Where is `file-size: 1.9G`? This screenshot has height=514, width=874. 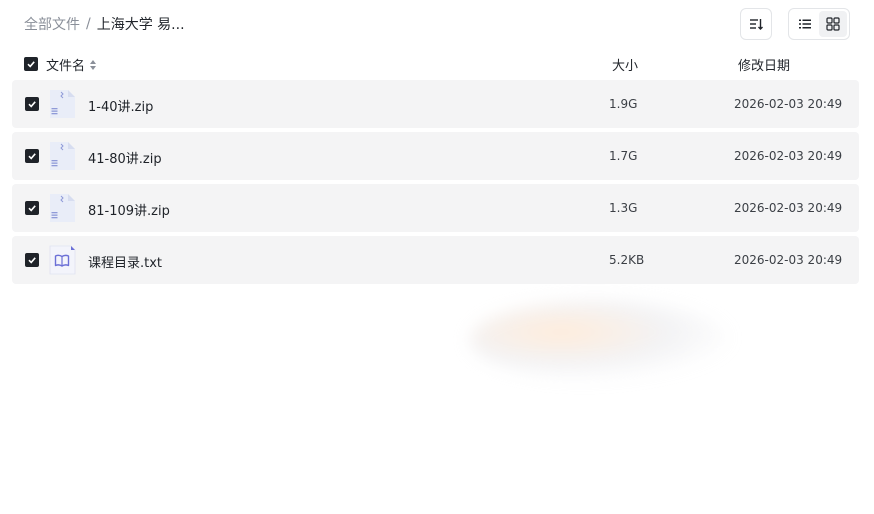
file-size: 1.9G is located at coordinates (623, 104).